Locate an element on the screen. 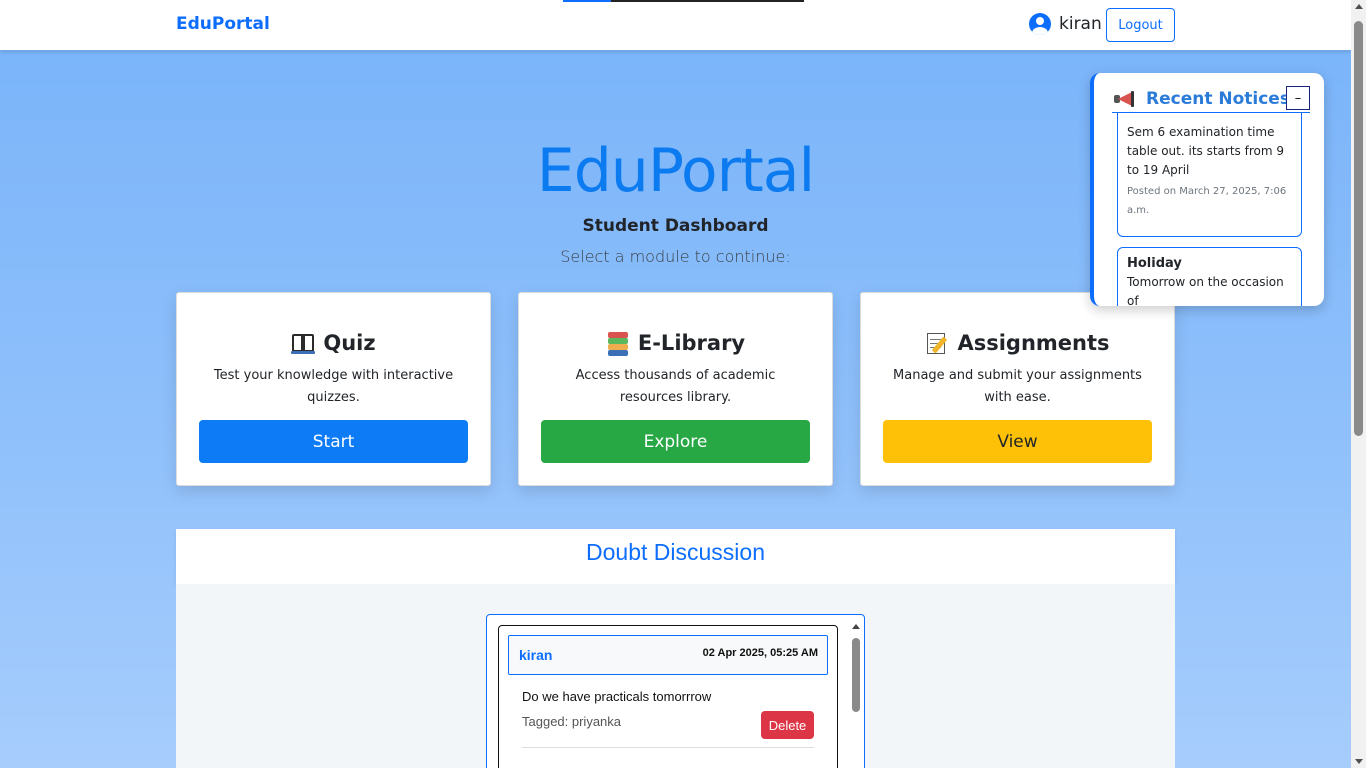 The width and height of the screenshot is (1366, 768). hero-lead-text: Select a module to continue: is located at coordinates (675, 256).